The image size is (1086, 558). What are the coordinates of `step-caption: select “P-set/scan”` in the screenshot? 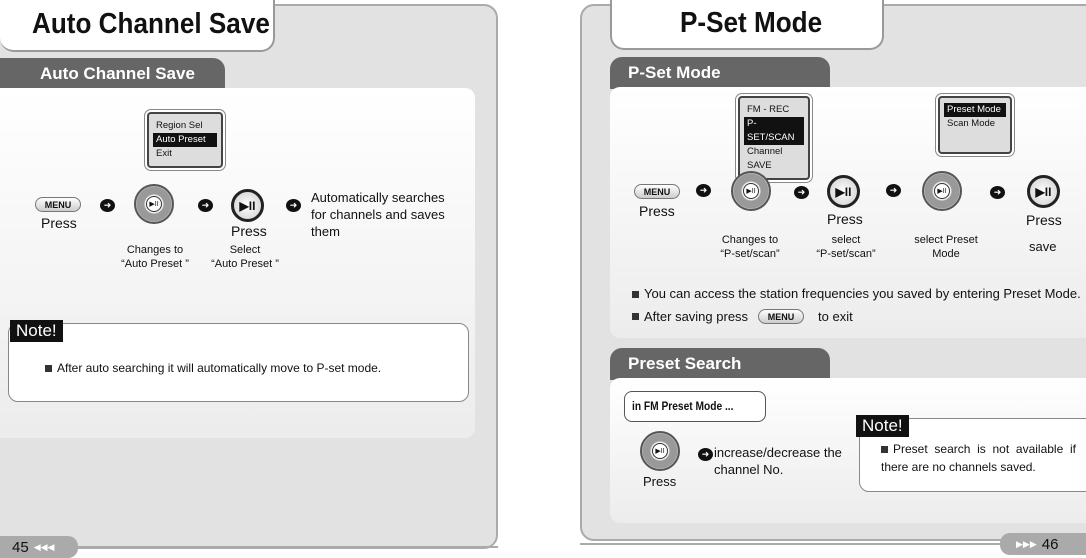 It's located at (846, 247).